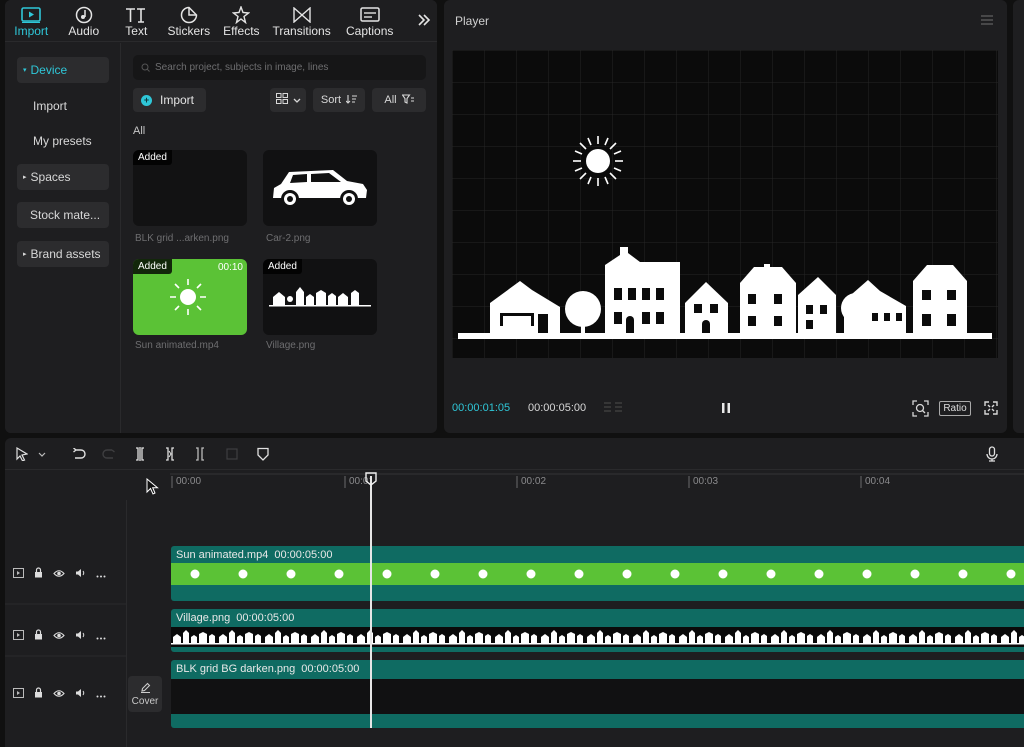 The image size is (1024, 747). What do you see at coordinates (424, 21) in the screenshot?
I see `more-tabs-button` at bounding box center [424, 21].